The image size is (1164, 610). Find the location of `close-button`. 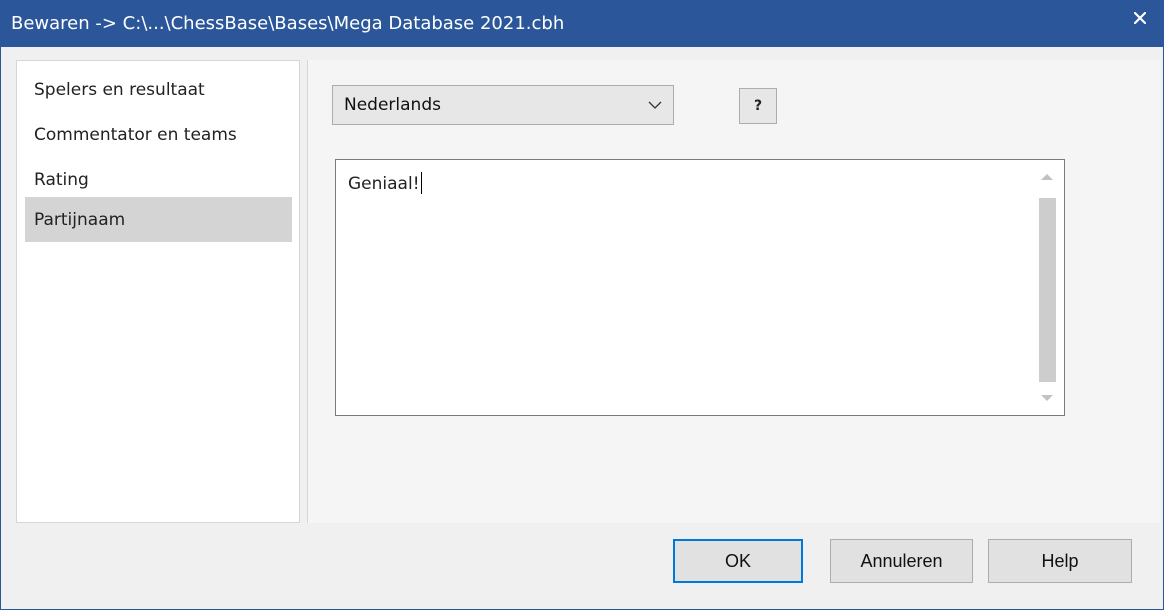

close-button is located at coordinates (1140, 18).